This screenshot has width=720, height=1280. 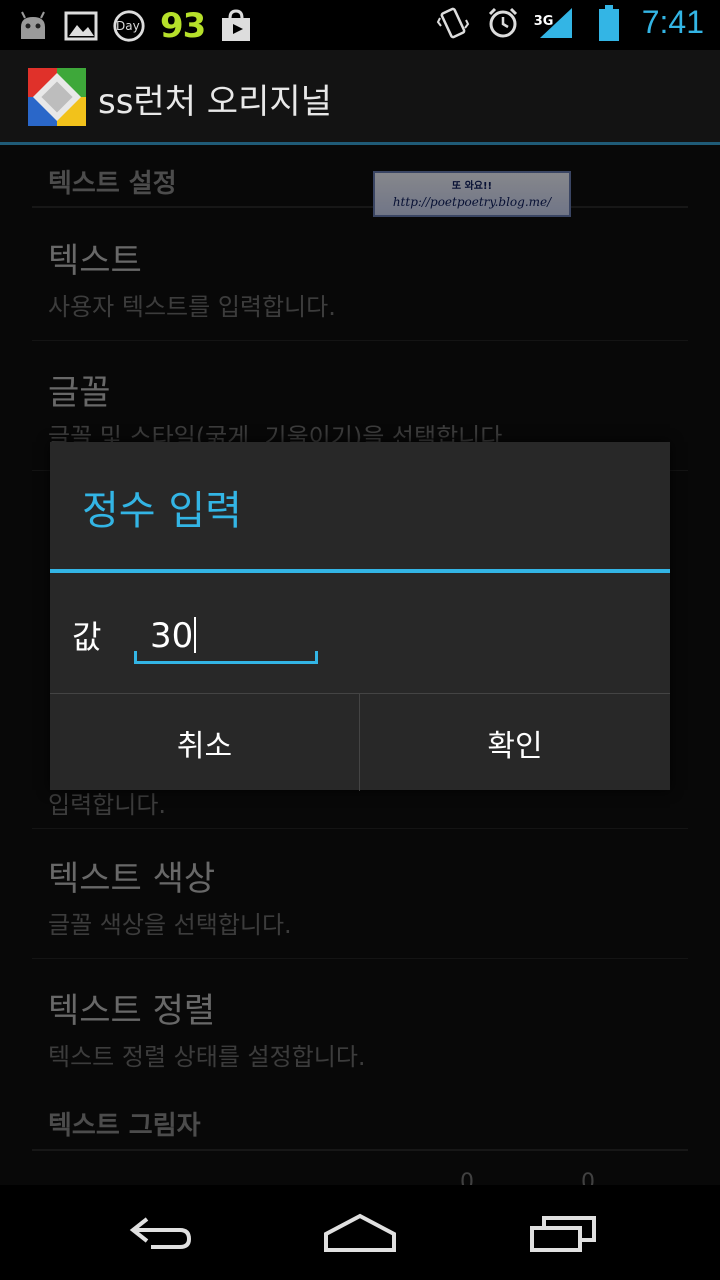 What do you see at coordinates (205, 742) in the screenshot?
I see `cancel-button: 취소` at bounding box center [205, 742].